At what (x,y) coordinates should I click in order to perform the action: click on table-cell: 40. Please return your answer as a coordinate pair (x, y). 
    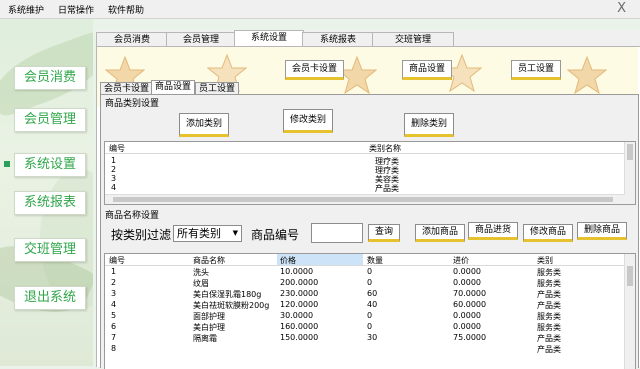
    Looking at the image, I should click on (372, 304).